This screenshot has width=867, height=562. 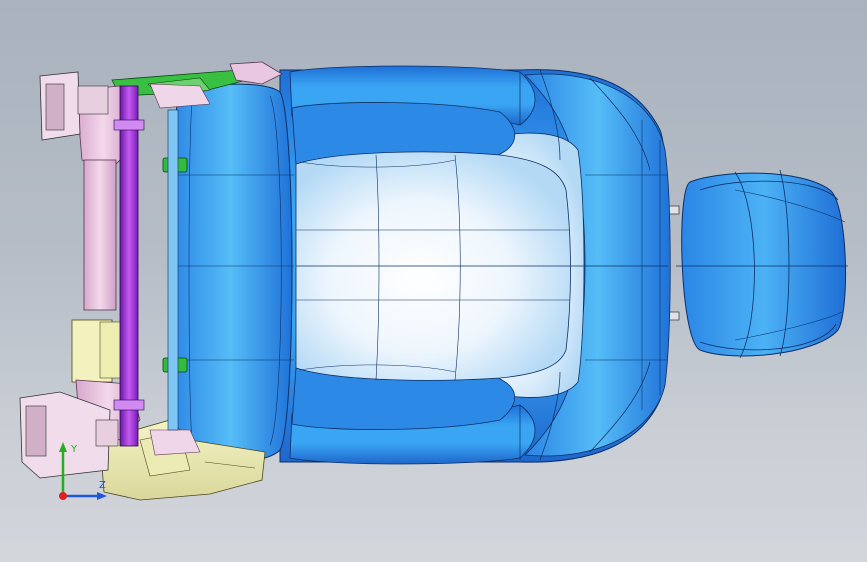 What do you see at coordinates (756, 264) in the screenshot?
I see `headrest` at bounding box center [756, 264].